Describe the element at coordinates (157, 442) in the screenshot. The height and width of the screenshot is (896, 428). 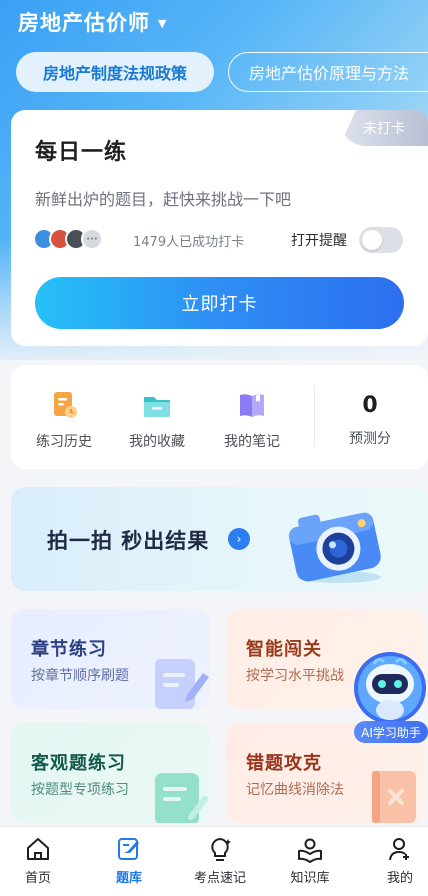
I see `my-favorites-label: 我的收藏` at that location.